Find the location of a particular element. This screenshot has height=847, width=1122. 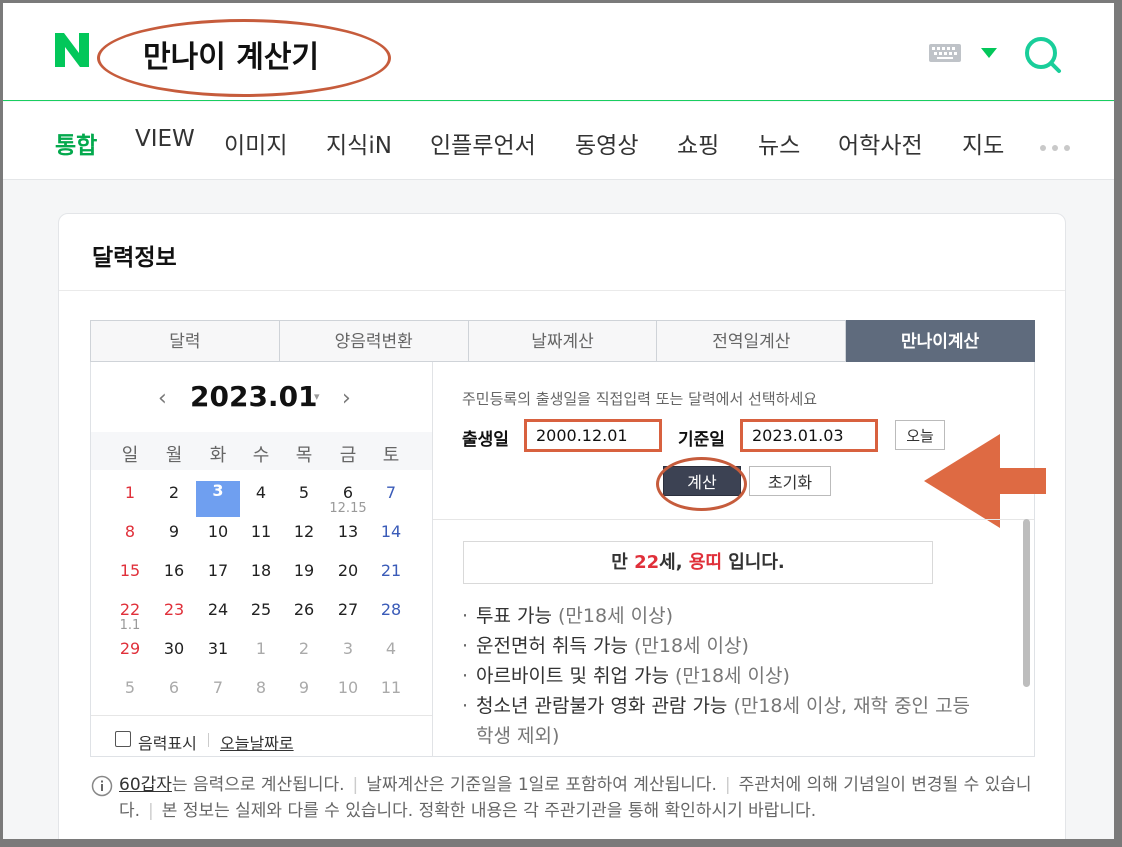

birth-date-input is located at coordinates (593, 435).